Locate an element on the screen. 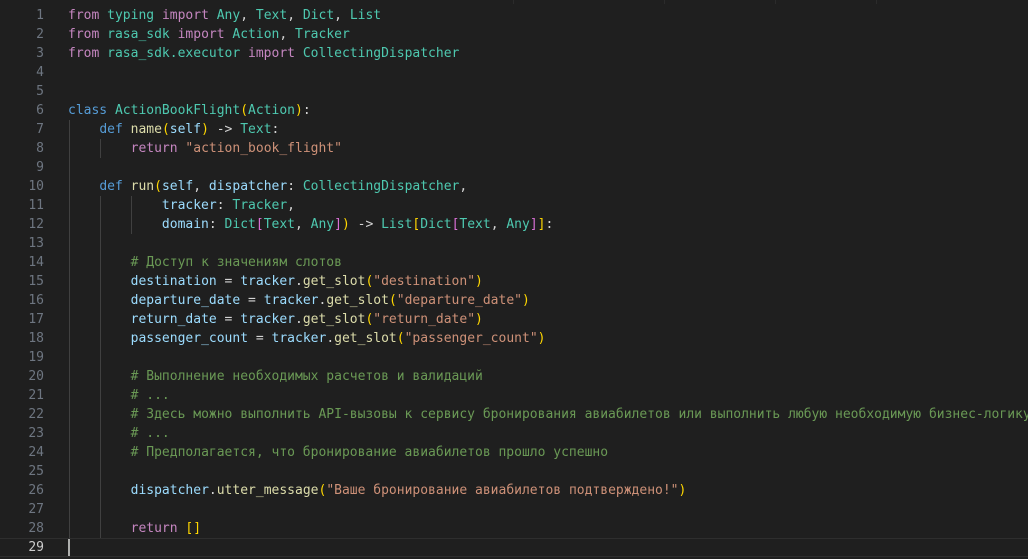 The image size is (1028, 559). code-line: tracker: Tracker, is located at coordinates (548, 205).